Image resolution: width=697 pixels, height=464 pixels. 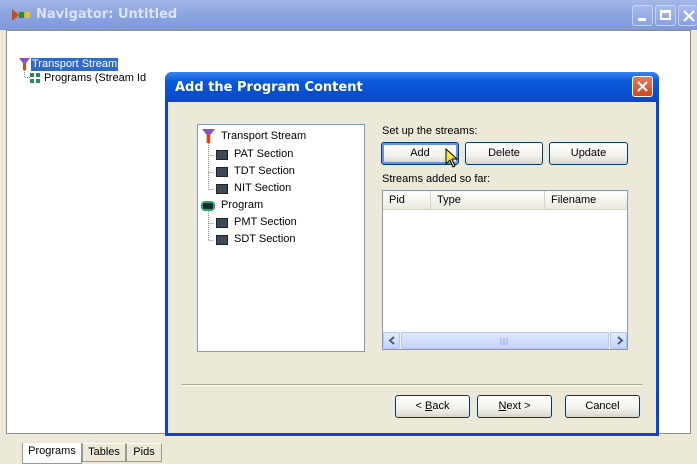 I want to click on setup-streams-label: Set up the streams:, so click(x=430, y=131).